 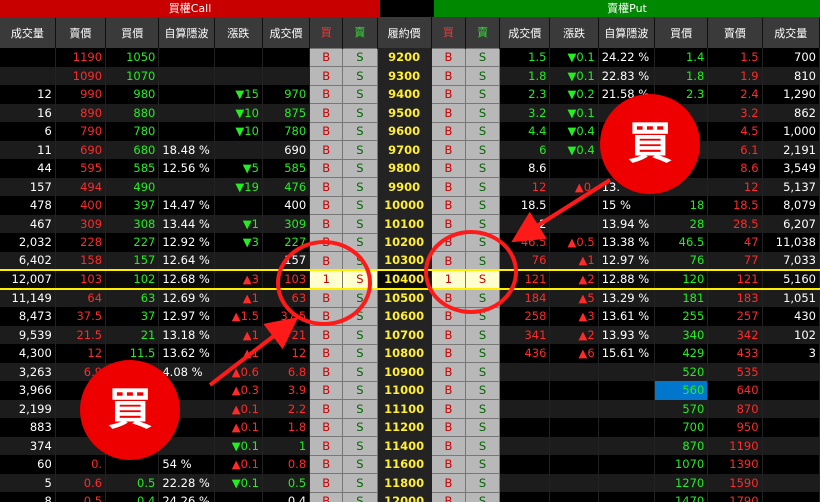 What do you see at coordinates (561, 210) in the screenshot?
I see `put-arrow` at bounding box center [561, 210].